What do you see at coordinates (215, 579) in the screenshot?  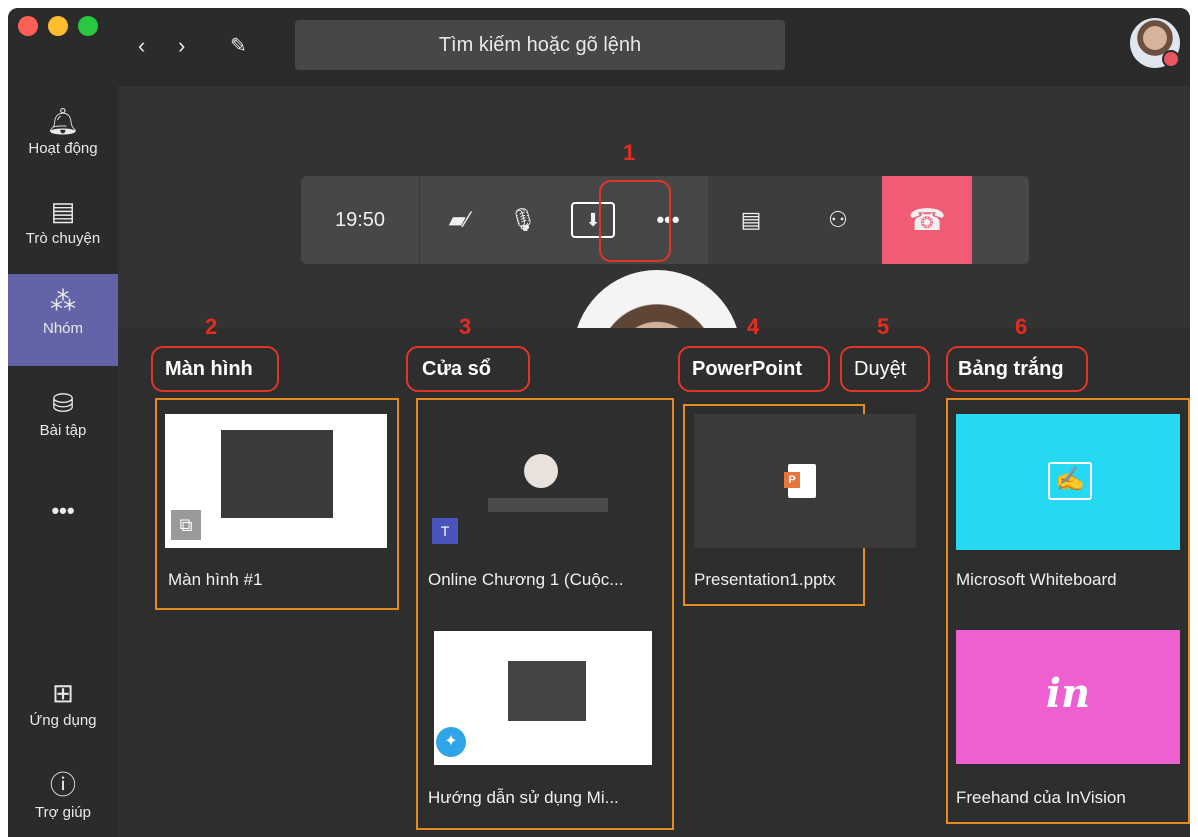 I see `screen-item-label: Màn hình #1` at bounding box center [215, 579].